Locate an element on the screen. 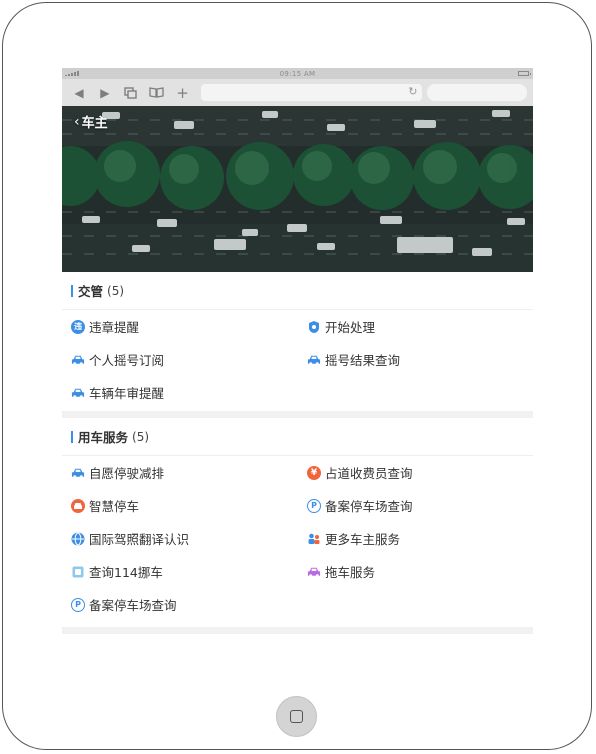 Image resolution: width=596 pixels, height=754 pixels. service-item-voluntary-stop: 自愿停驶减排 is located at coordinates (180, 472).